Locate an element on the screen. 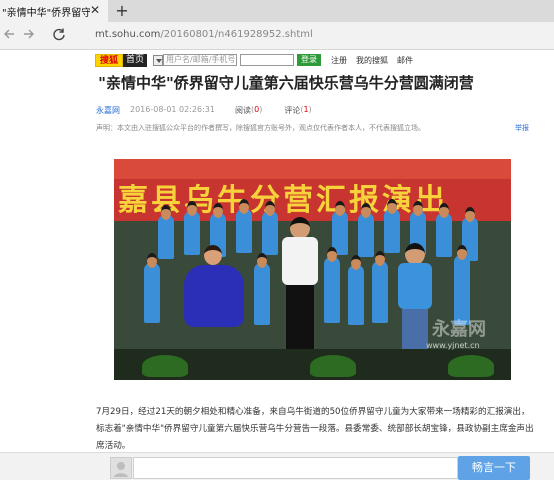  sohu-logo: 搜狐 is located at coordinates (109, 60).